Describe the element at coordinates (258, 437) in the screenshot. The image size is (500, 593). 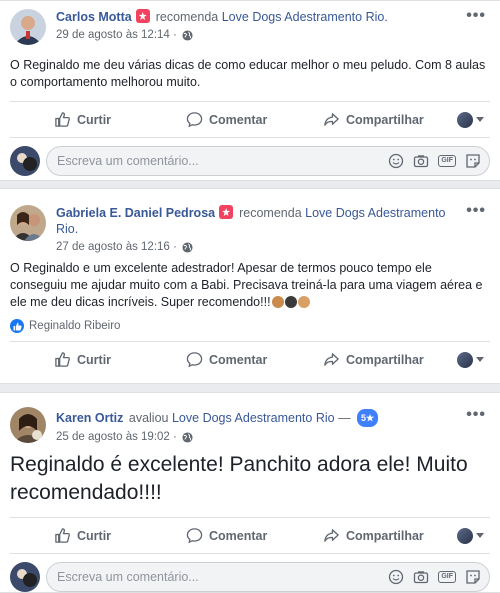
I see `post-meta: 25 de agosto às 19:02 ·` at that location.